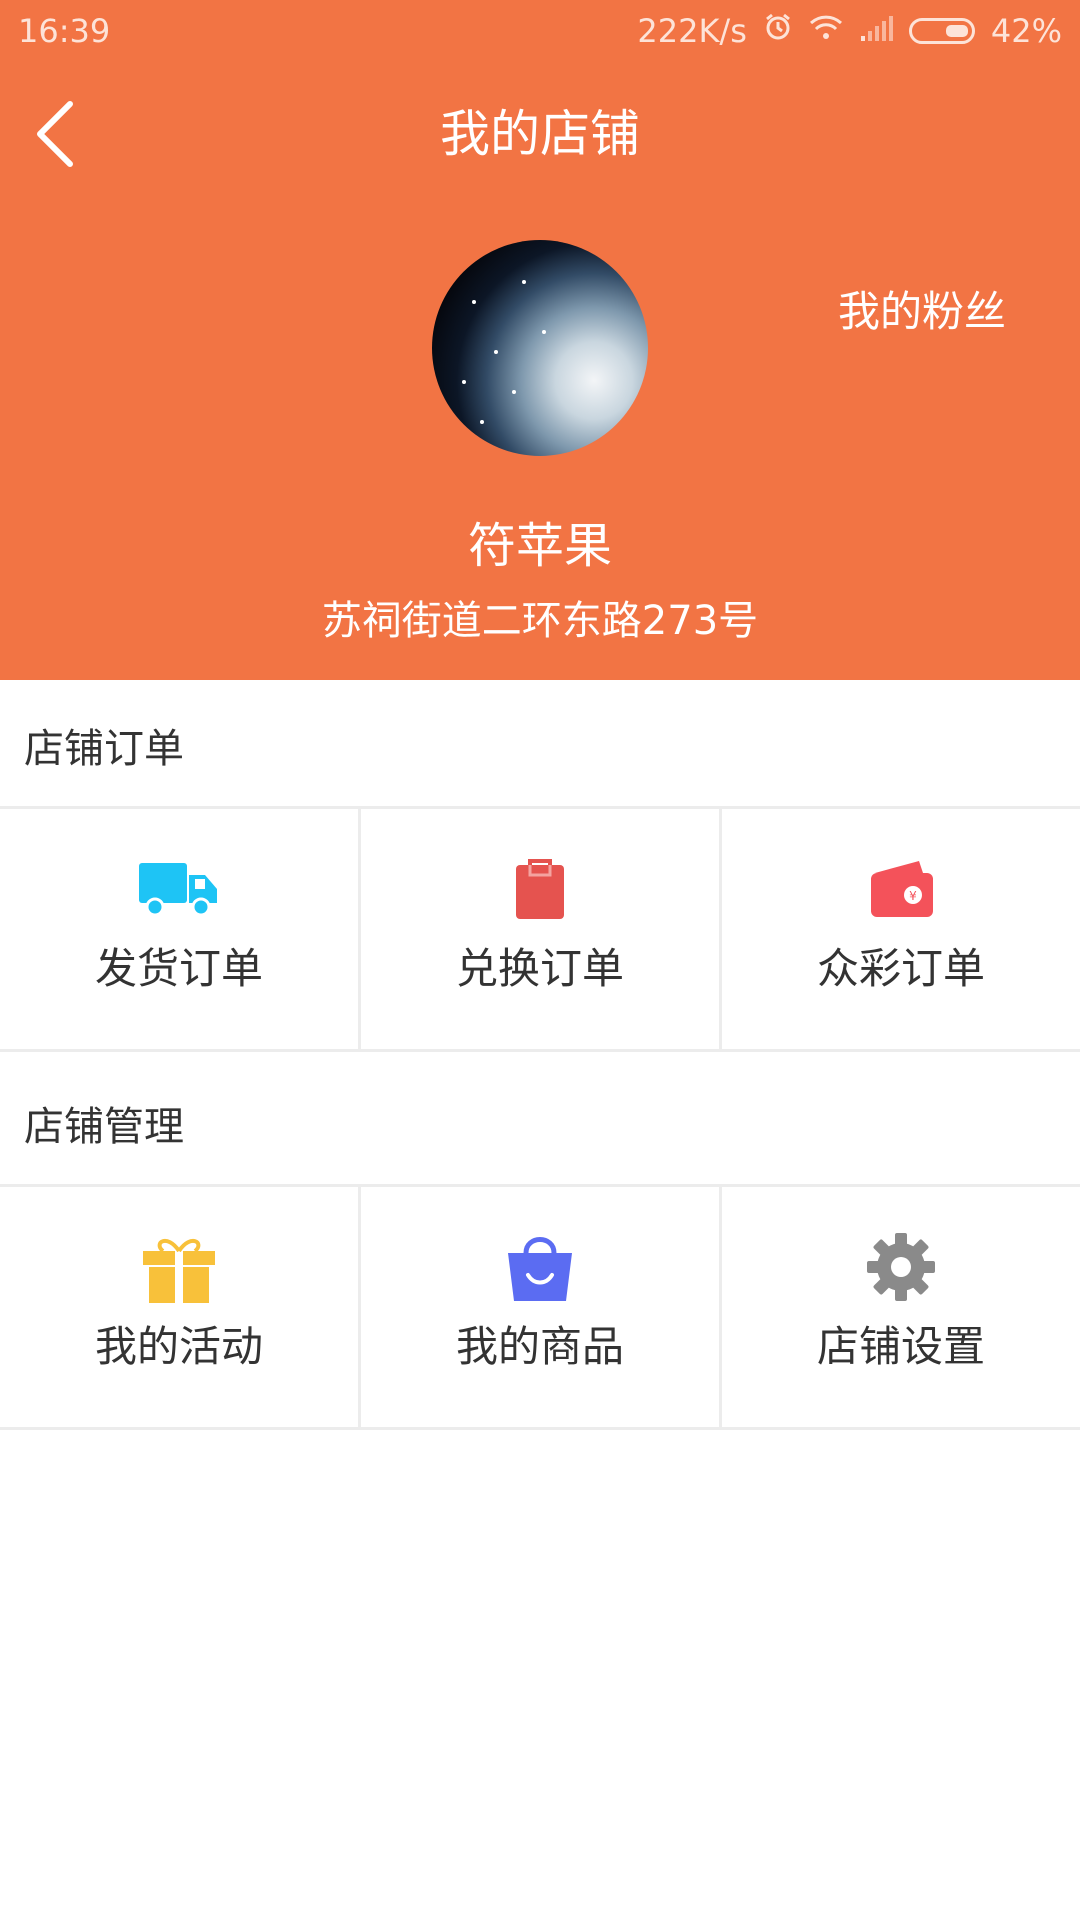 Image resolution: width=1080 pixels, height=1920 pixels. I want to click on shipping-orders-label: 发货订单, so click(178, 968).